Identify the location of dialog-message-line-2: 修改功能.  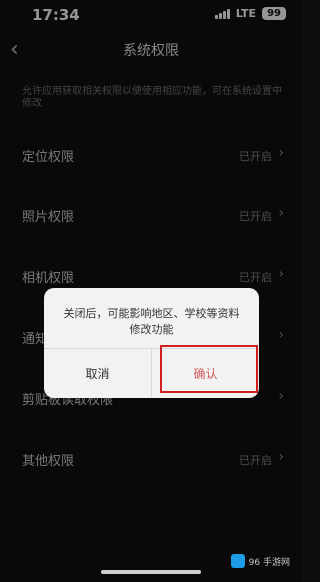
(151, 329).